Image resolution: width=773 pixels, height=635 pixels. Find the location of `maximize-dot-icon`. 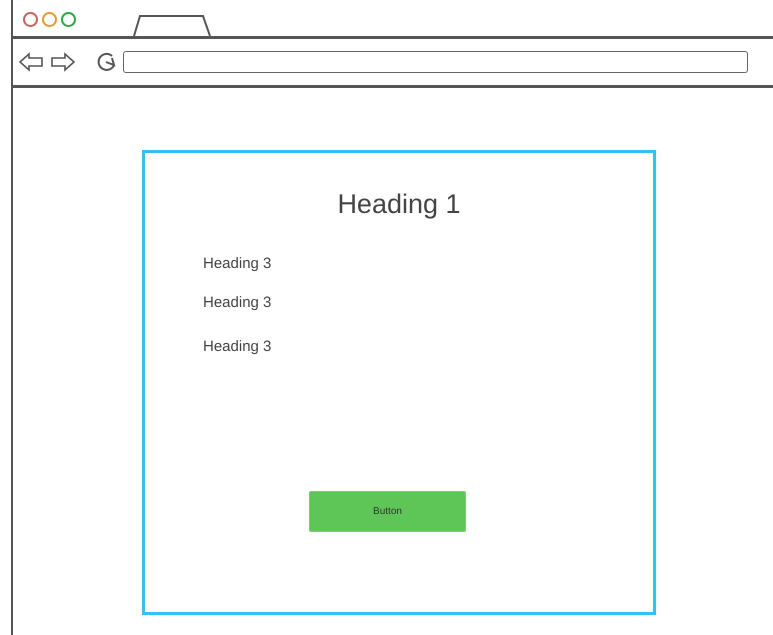

maximize-dot-icon is located at coordinates (68, 19).